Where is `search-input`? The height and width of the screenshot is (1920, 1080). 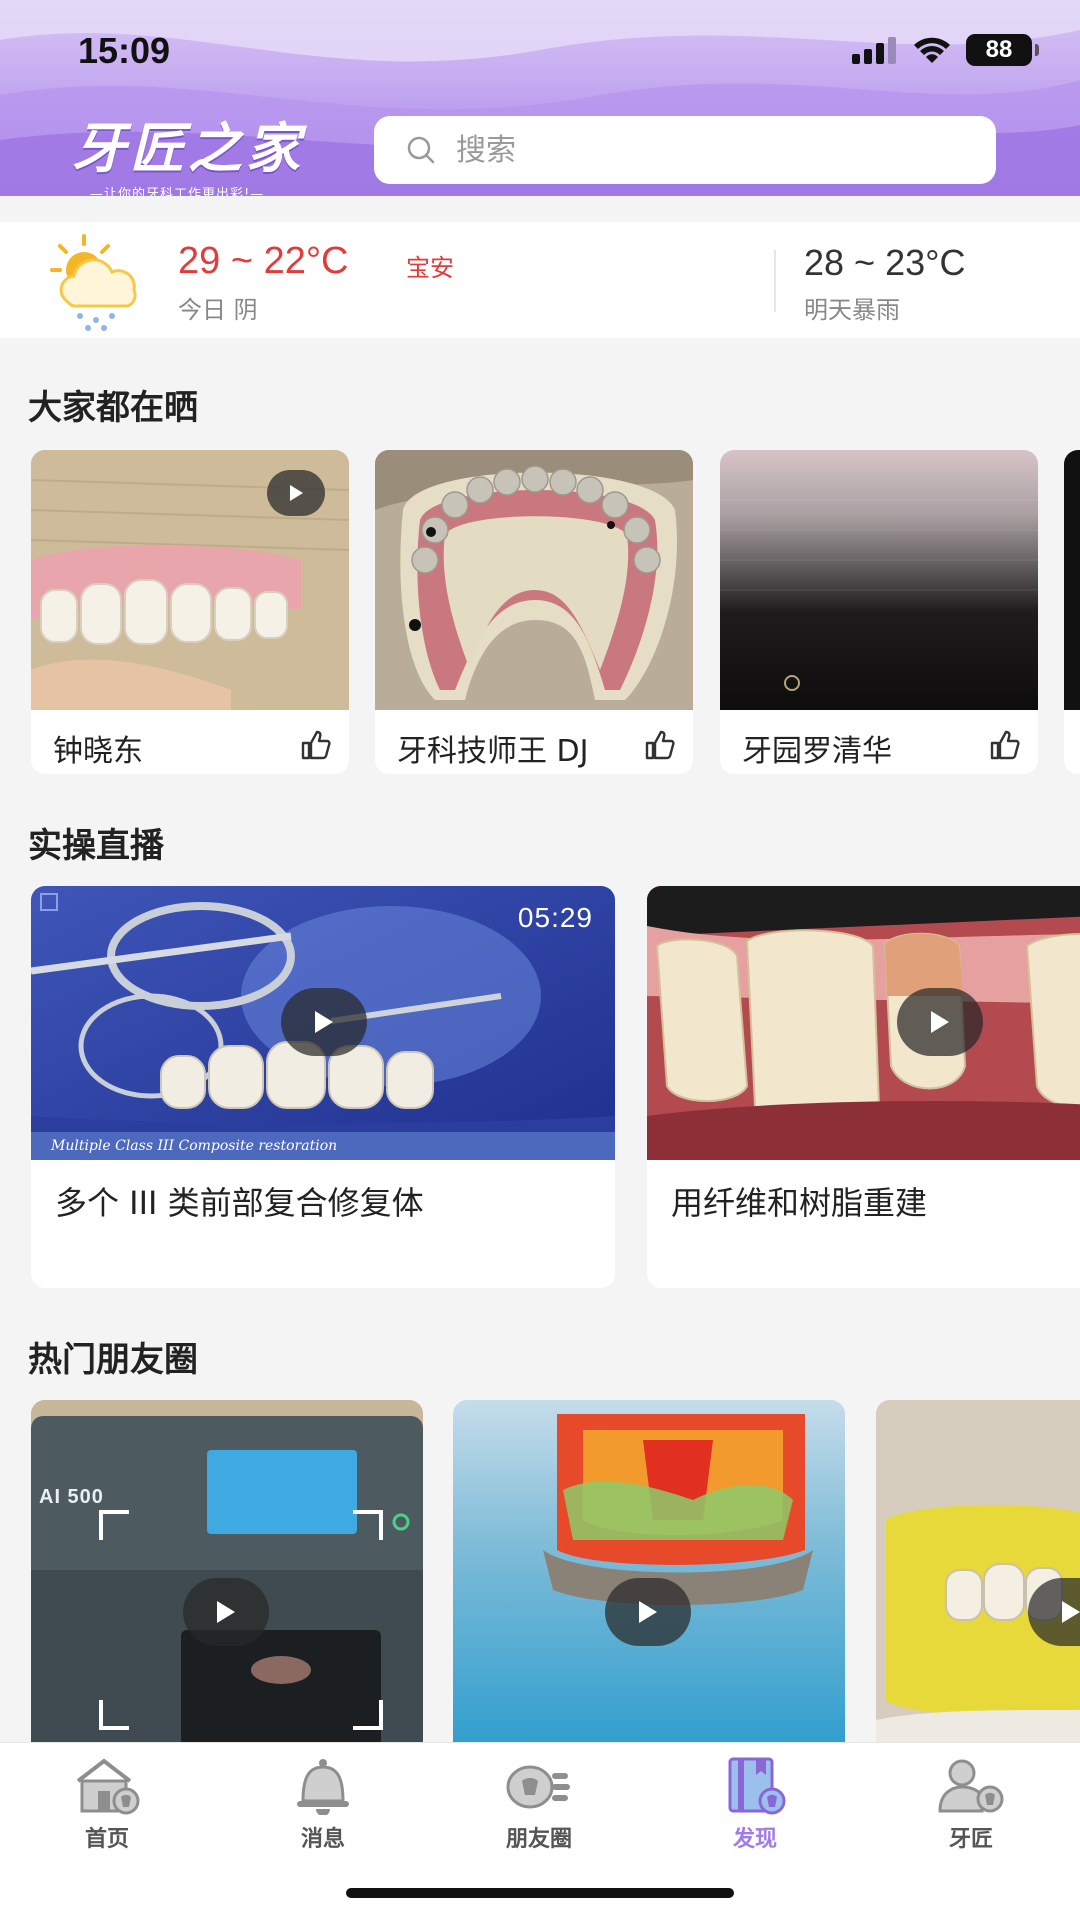
search-input is located at coordinates (706, 150).